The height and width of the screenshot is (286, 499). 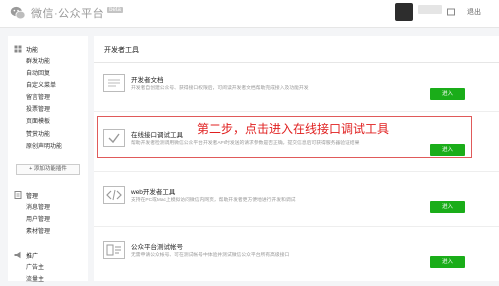 I want to click on sidebar-item-custom-menu: 自定义菜单, so click(x=48, y=86).